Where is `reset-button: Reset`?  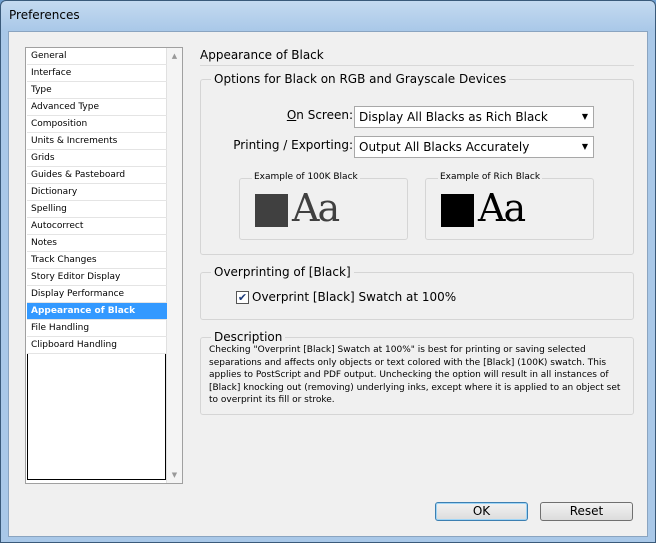 reset-button: Reset is located at coordinates (586, 511).